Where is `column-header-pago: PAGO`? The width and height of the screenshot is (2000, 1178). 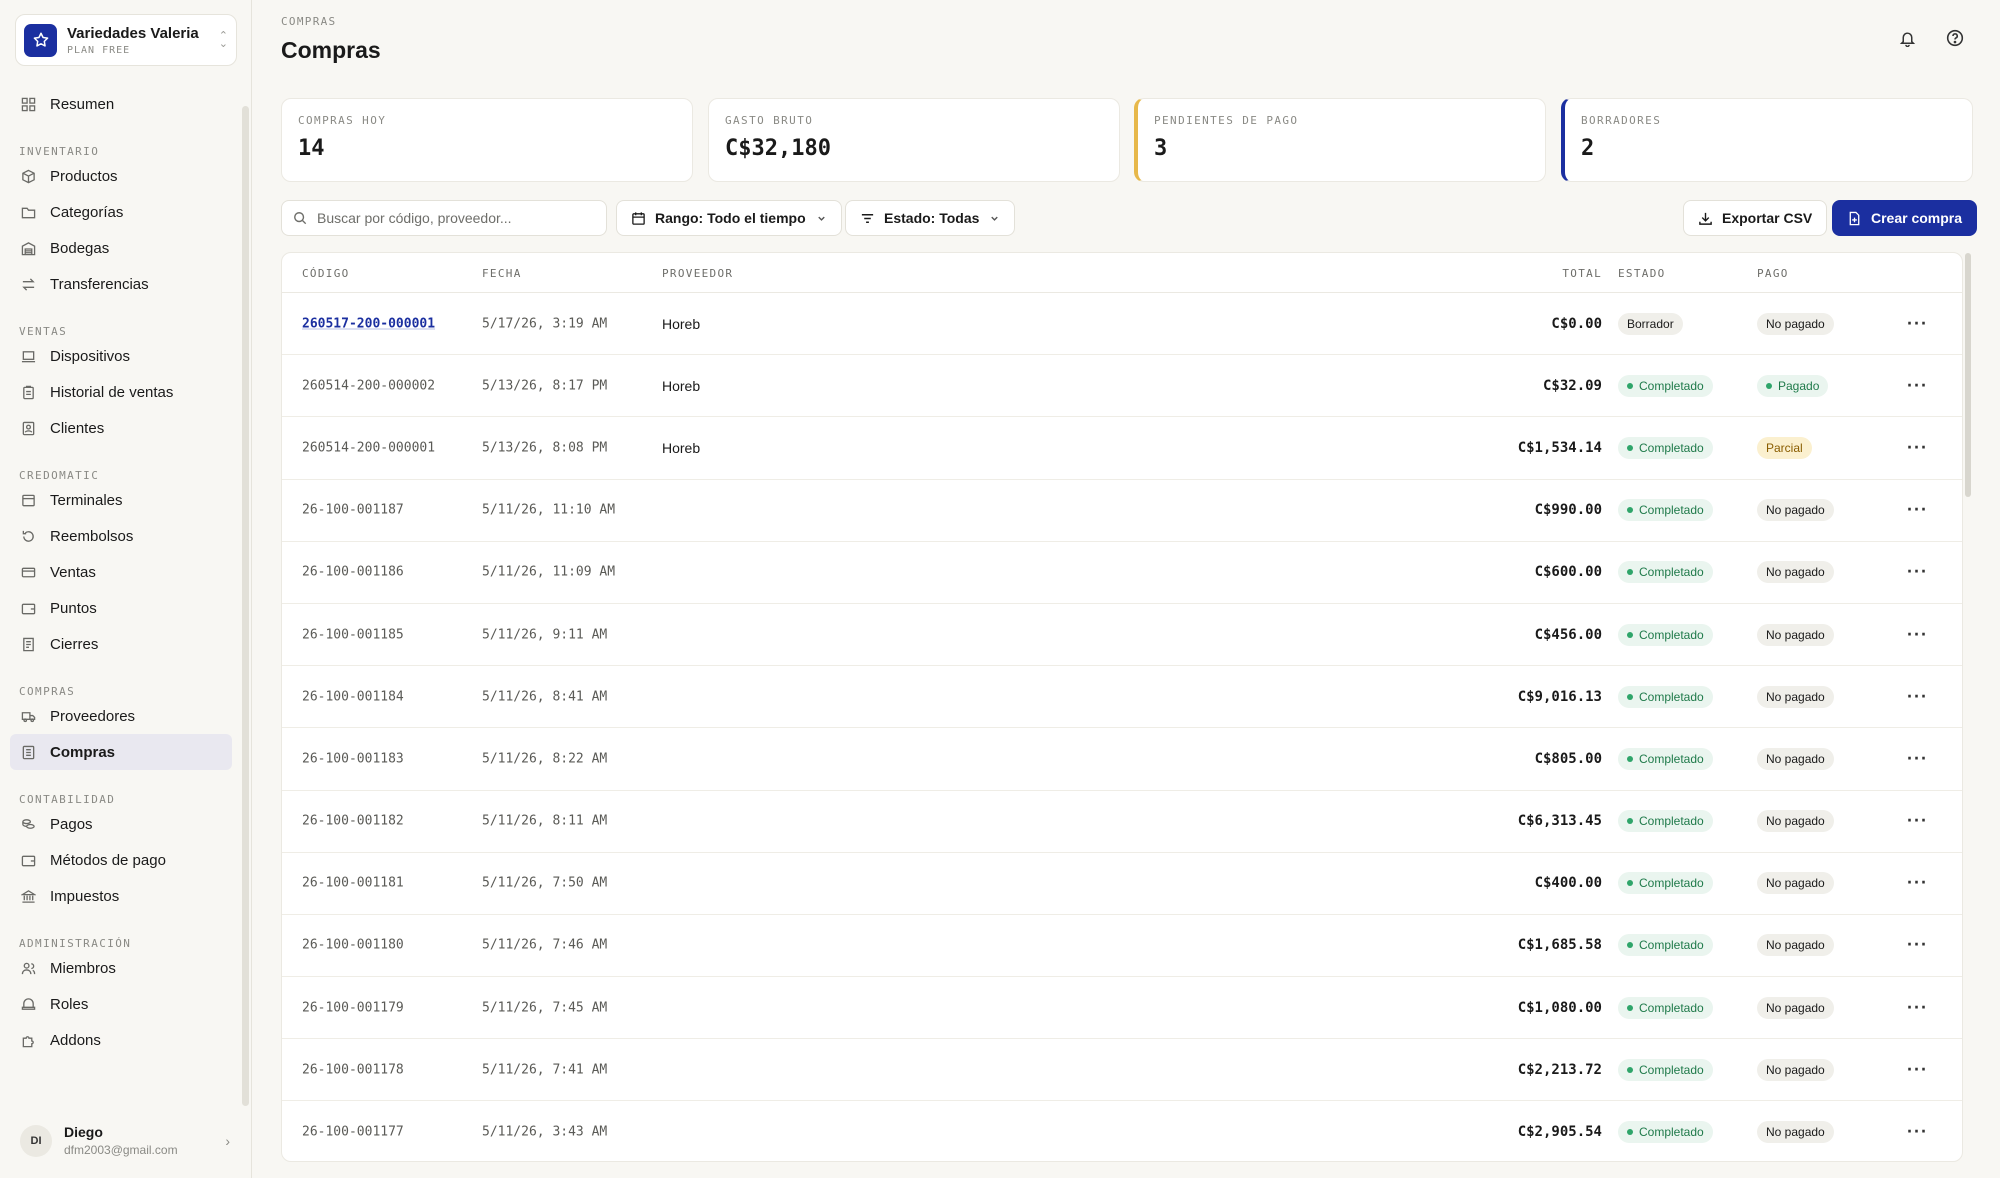
column-header-pago: PAGO is located at coordinates (1773, 273).